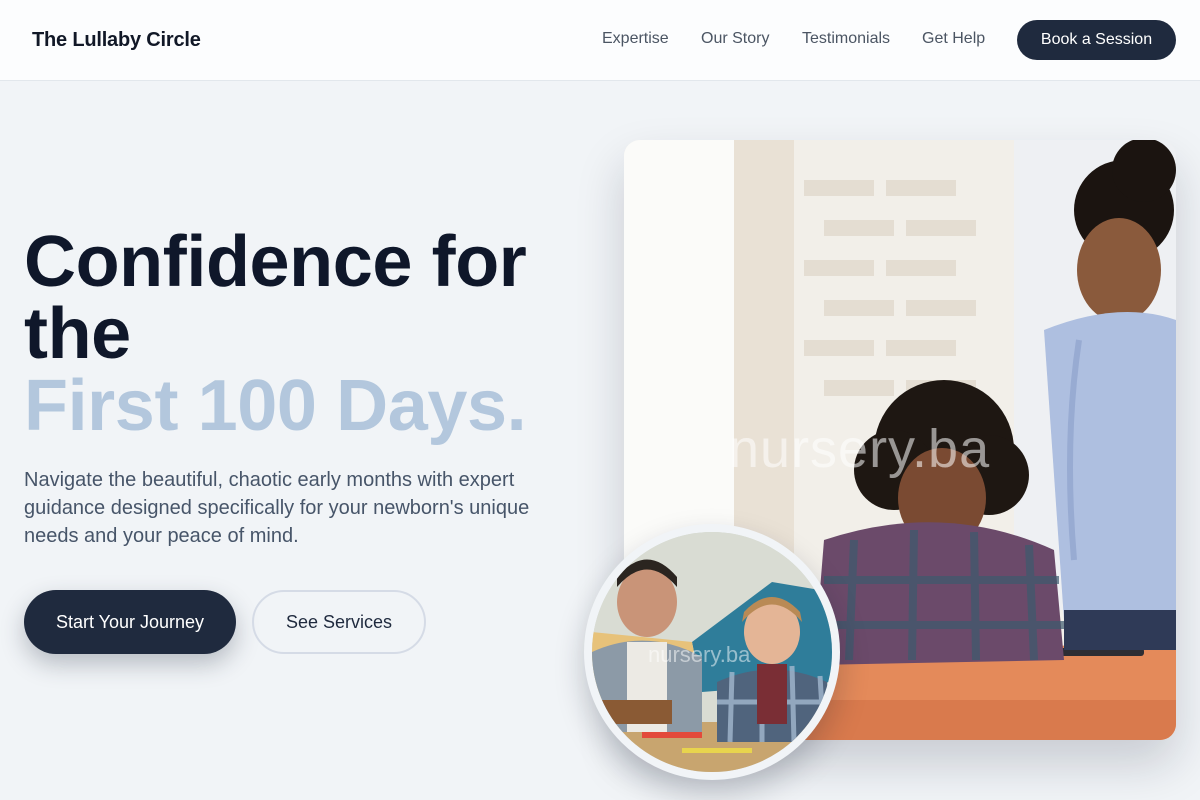 This screenshot has height=800, width=1200. What do you see at coordinates (635, 39) in the screenshot?
I see `nav-link-expertise: Expertise` at bounding box center [635, 39].